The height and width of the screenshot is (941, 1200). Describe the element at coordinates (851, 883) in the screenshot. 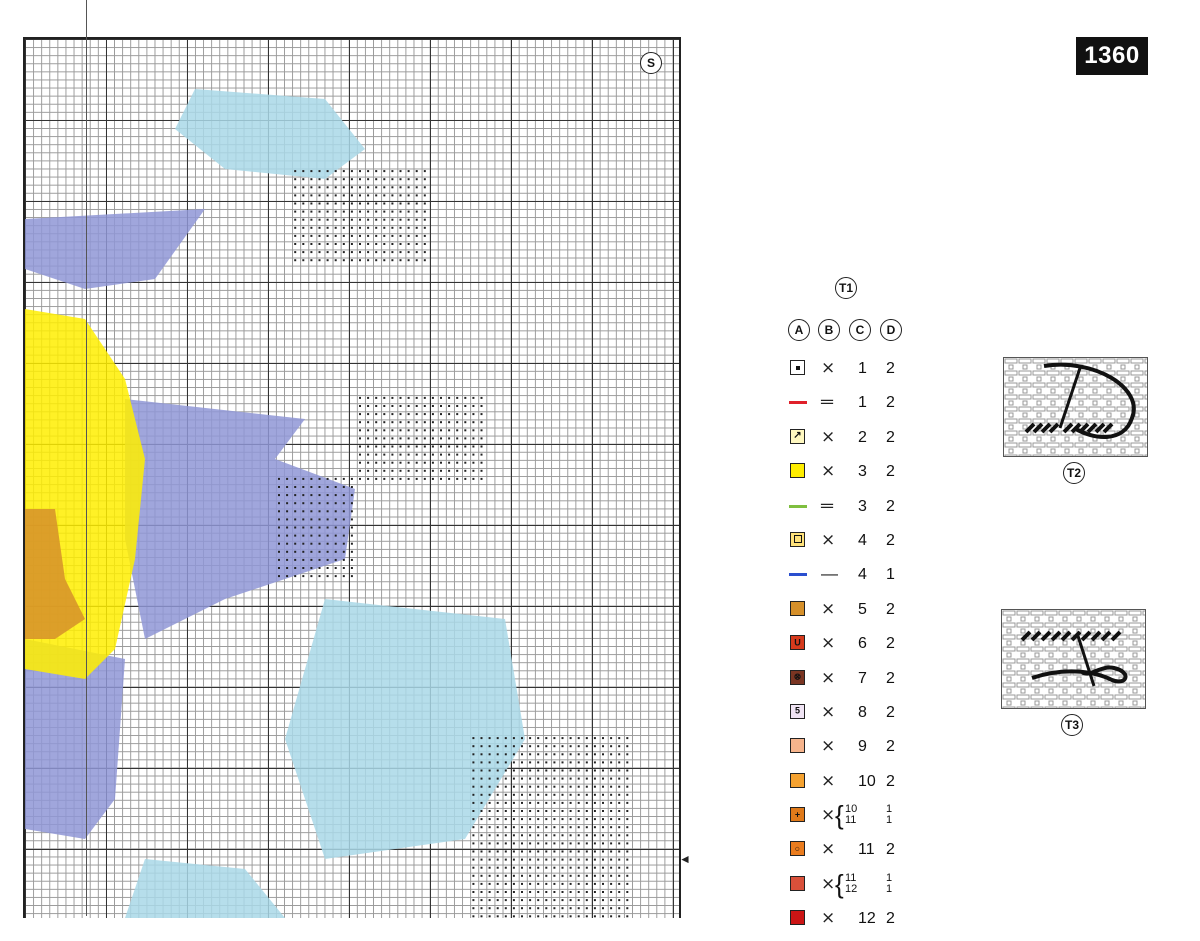

I see `blend-colors: 11 12` at that location.